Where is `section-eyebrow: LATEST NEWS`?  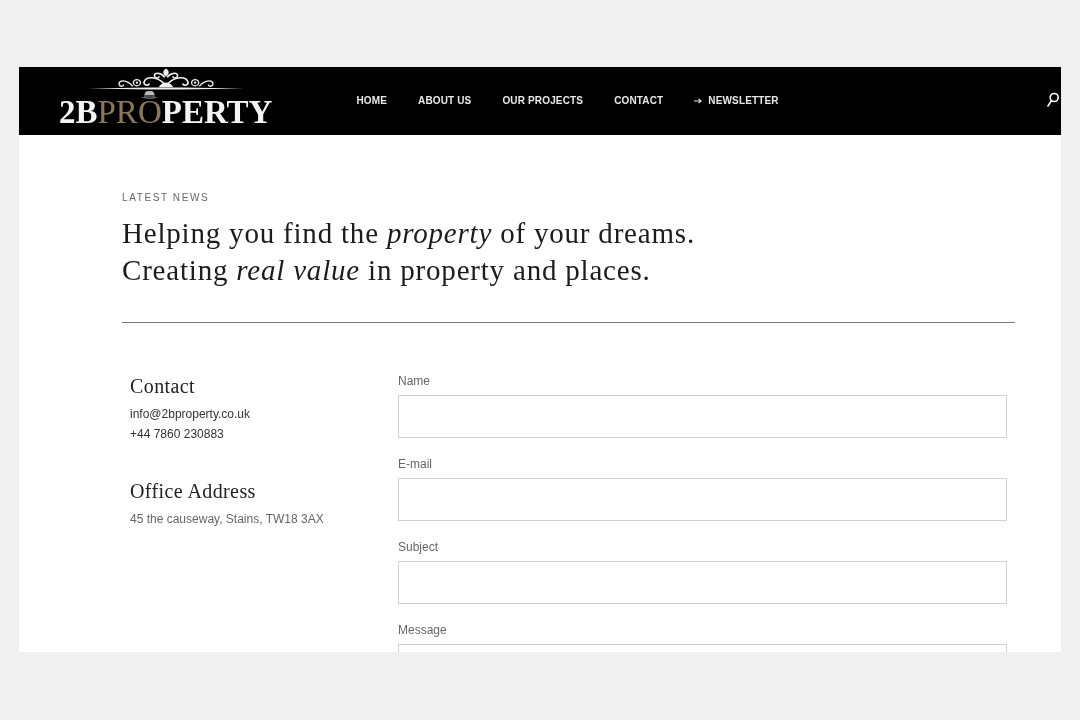 section-eyebrow: LATEST NEWS is located at coordinates (166, 198).